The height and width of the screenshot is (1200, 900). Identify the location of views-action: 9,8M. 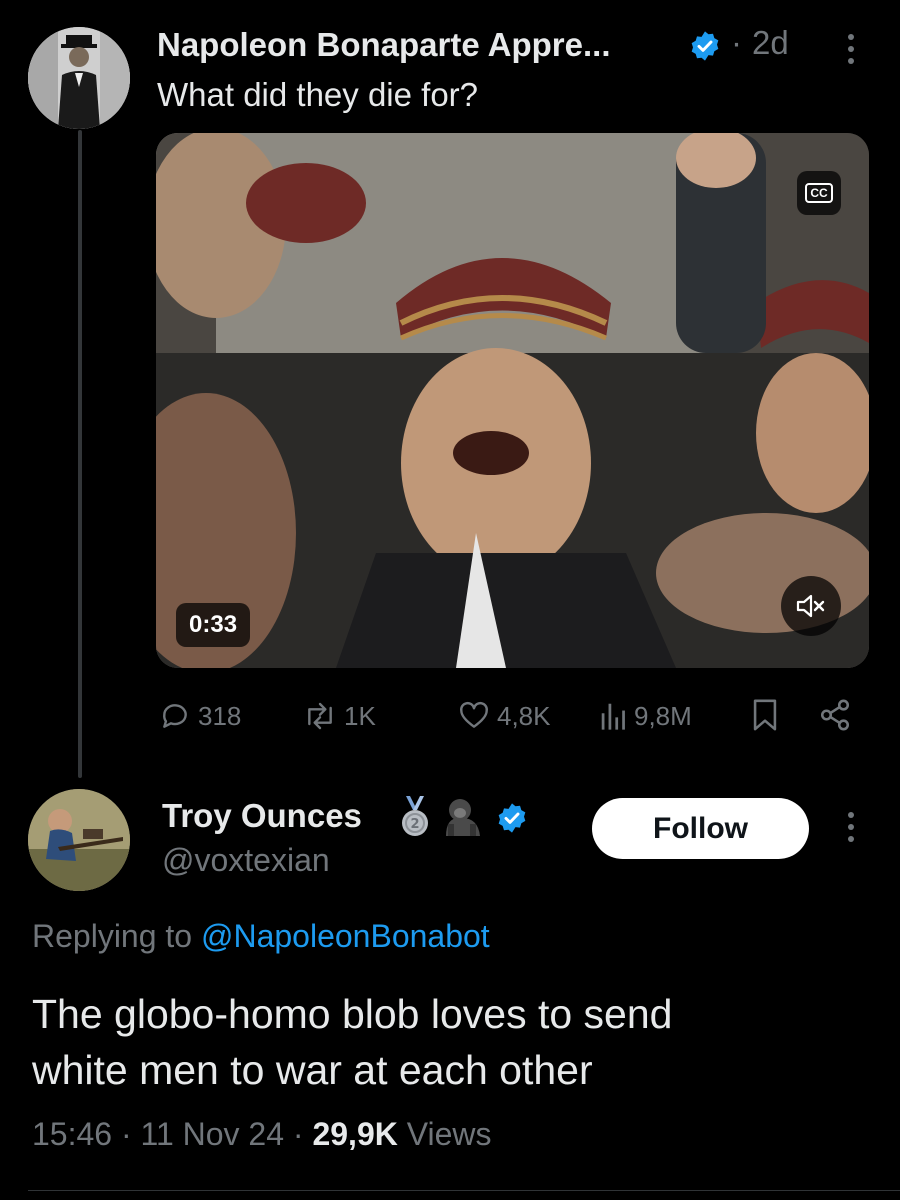
(646, 716).